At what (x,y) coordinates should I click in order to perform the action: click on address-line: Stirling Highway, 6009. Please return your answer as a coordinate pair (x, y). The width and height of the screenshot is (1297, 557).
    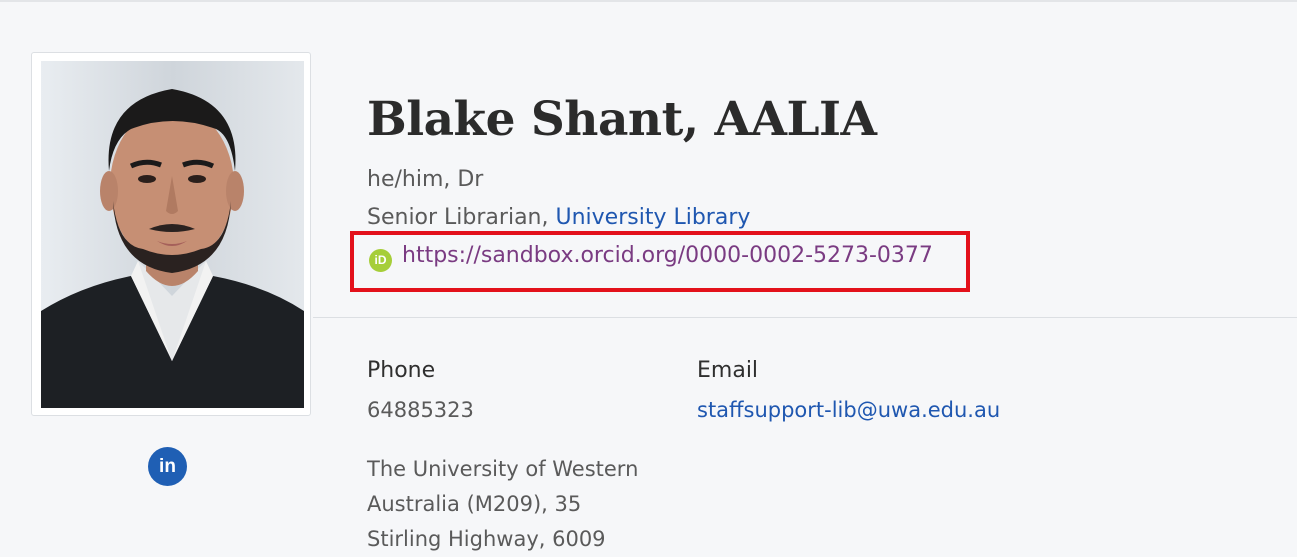
    Looking at the image, I should click on (486, 539).